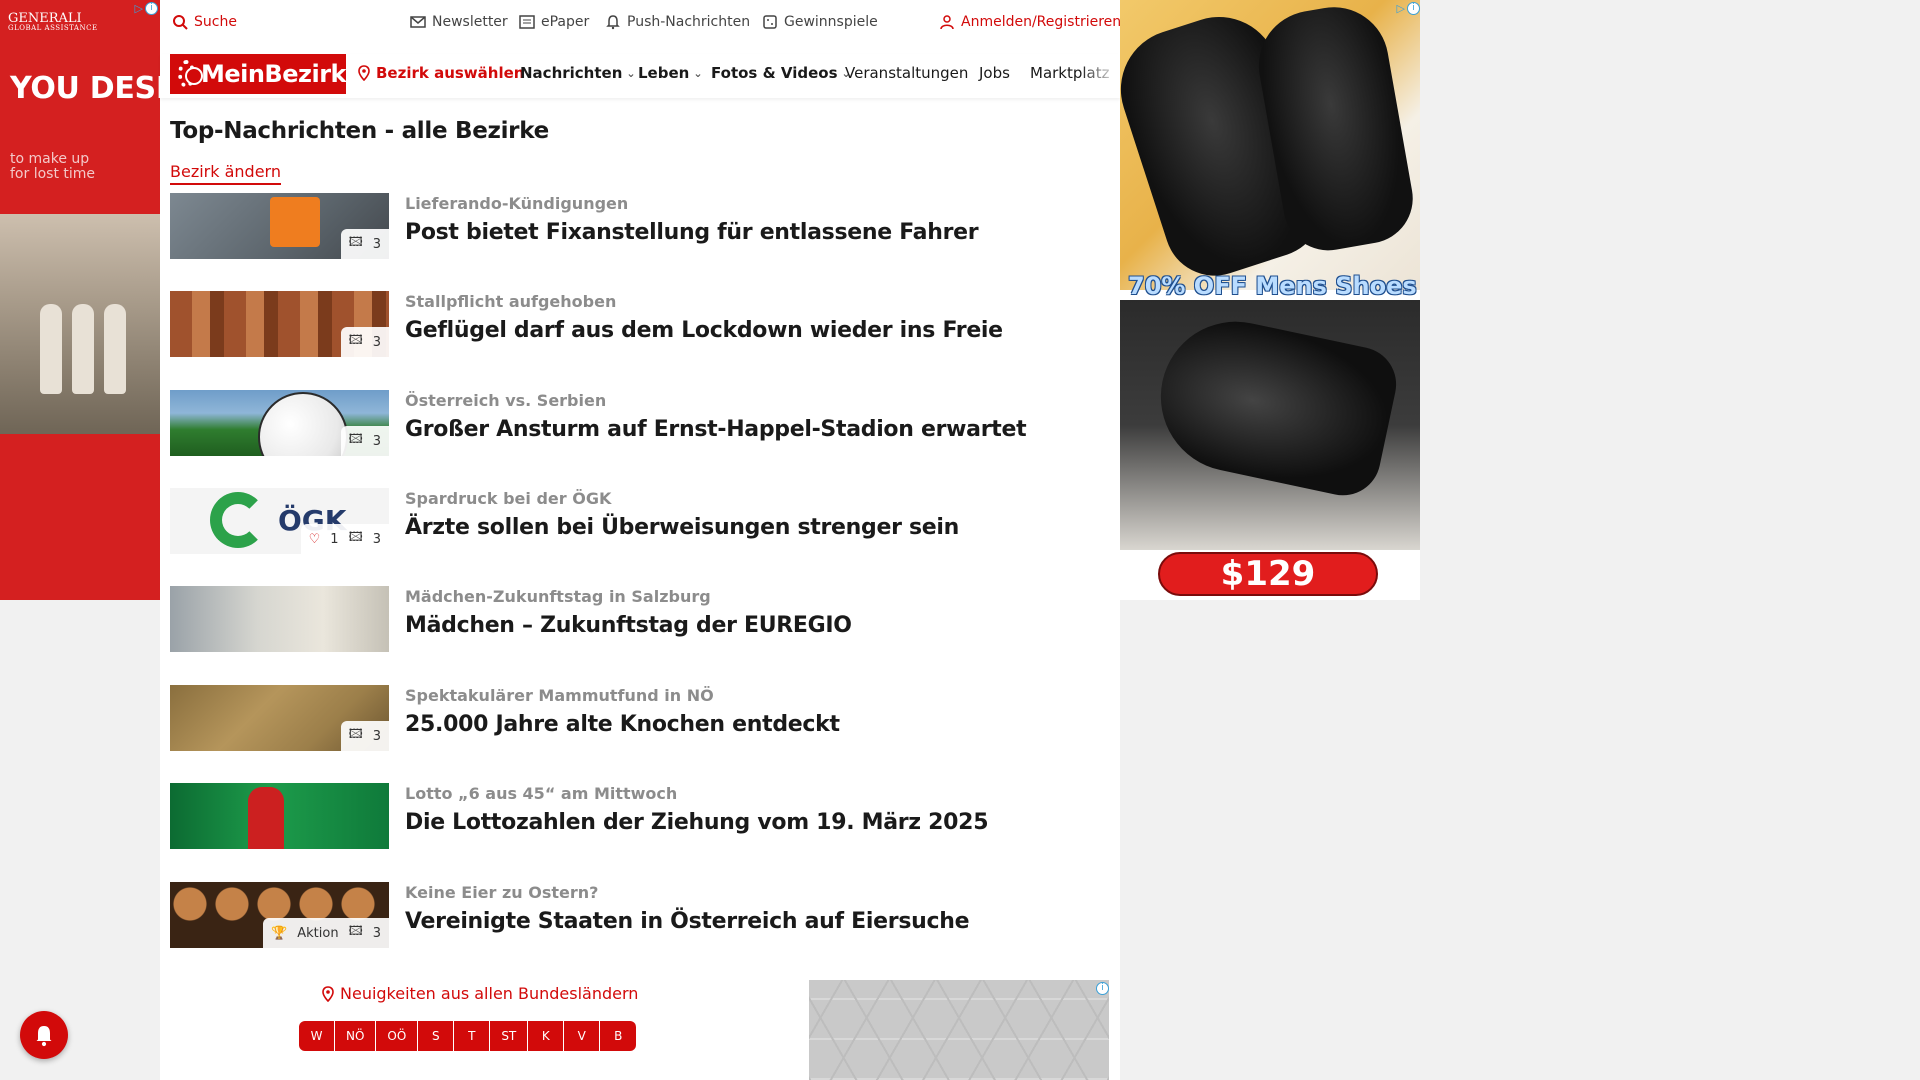 Image resolution: width=1920 pixels, height=1080 pixels. I want to click on article-kicker: Lotto „6 aus 45“ am Mittwoch, so click(541, 793).